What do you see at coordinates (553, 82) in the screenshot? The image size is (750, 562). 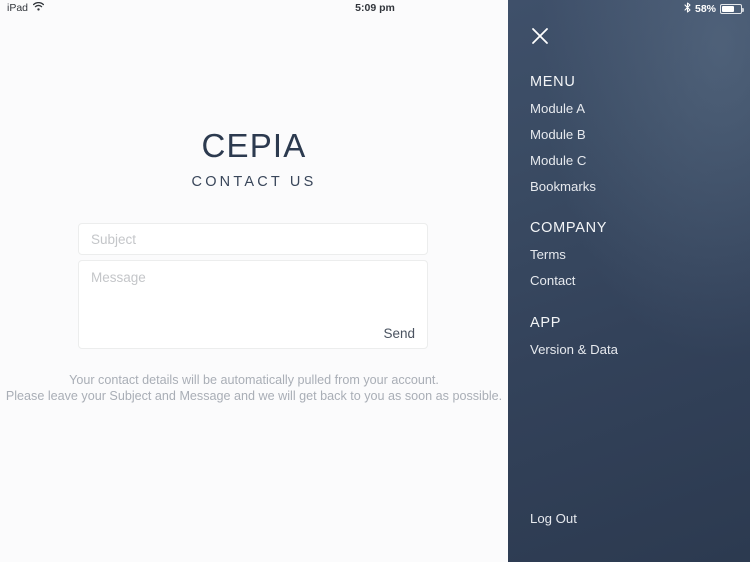 I see `section-header-menu: MENU` at bounding box center [553, 82].